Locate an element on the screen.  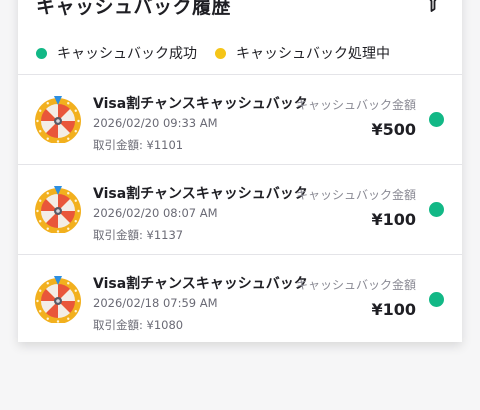
page-title: キャッシュバック履歴 is located at coordinates (134, 9).